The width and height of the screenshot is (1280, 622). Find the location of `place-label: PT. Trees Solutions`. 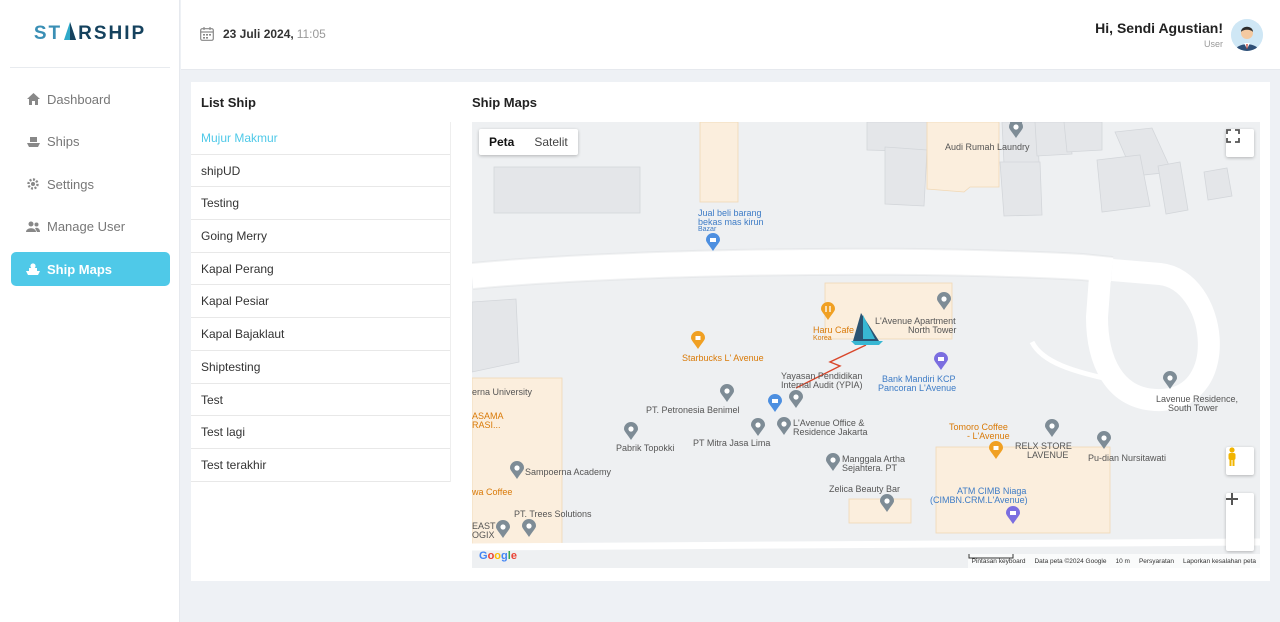

place-label: PT. Trees Solutions is located at coordinates (553, 514).